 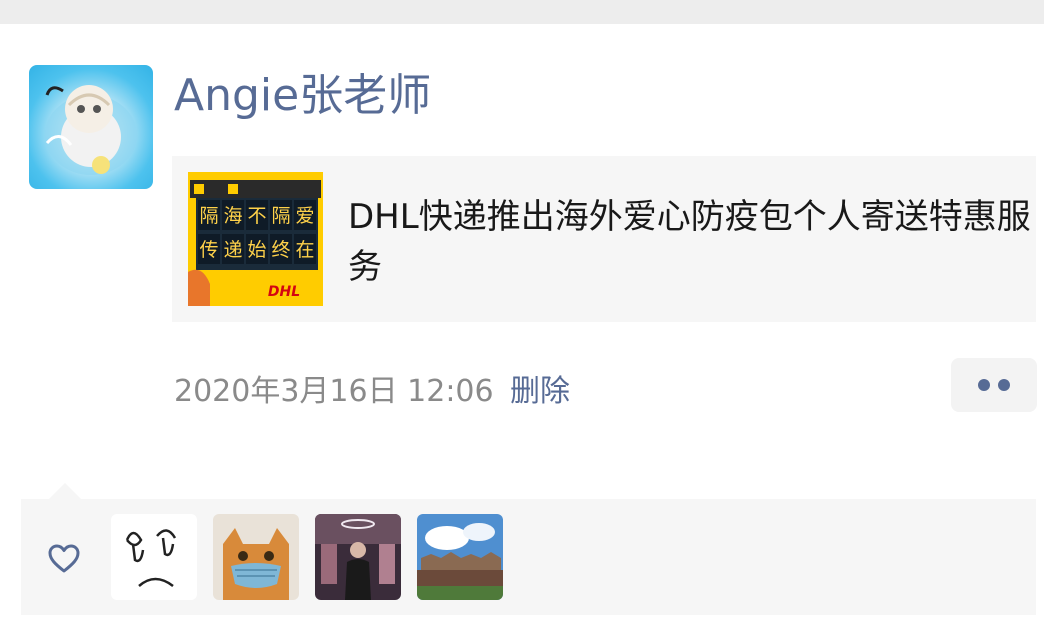 I want to click on post-timestamp: 2020年3月16日 12:06, so click(x=334, y=391).